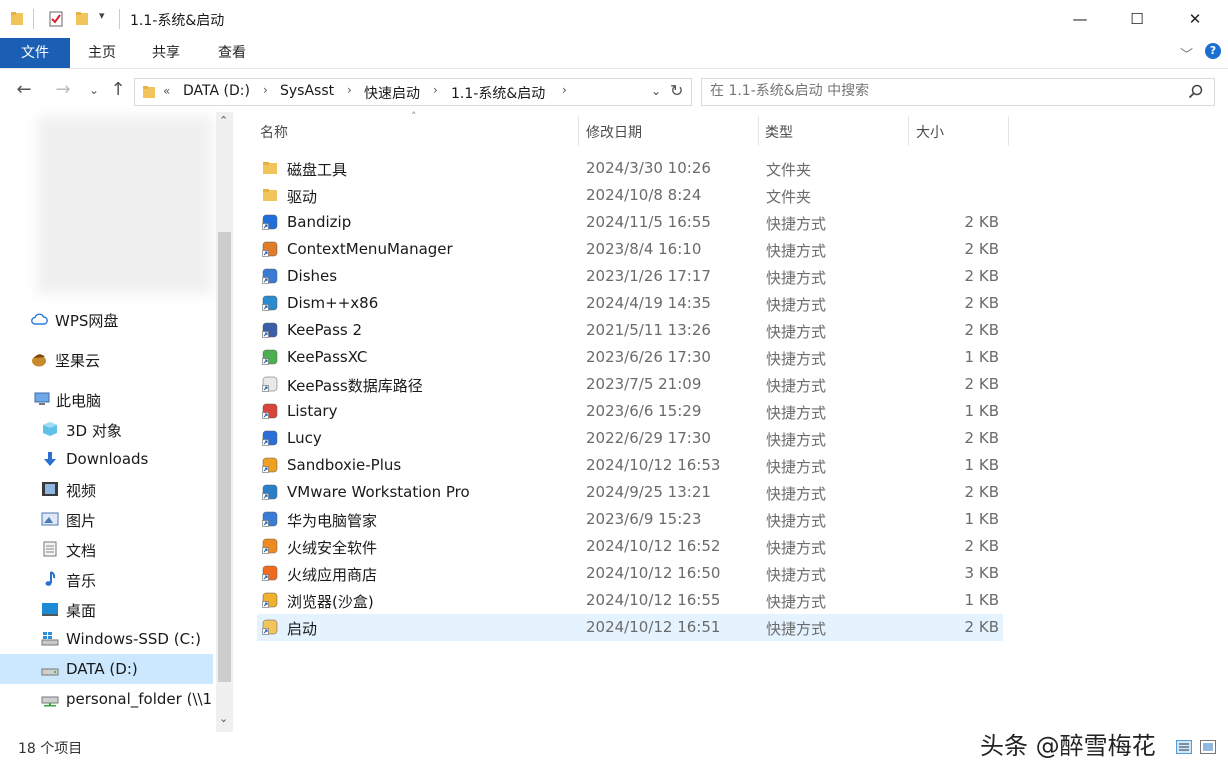  What do you see at coordinates (106, 519) in the screenshot?
I see `nav-item-pictures: 图片` at bounding box center [106, 519].